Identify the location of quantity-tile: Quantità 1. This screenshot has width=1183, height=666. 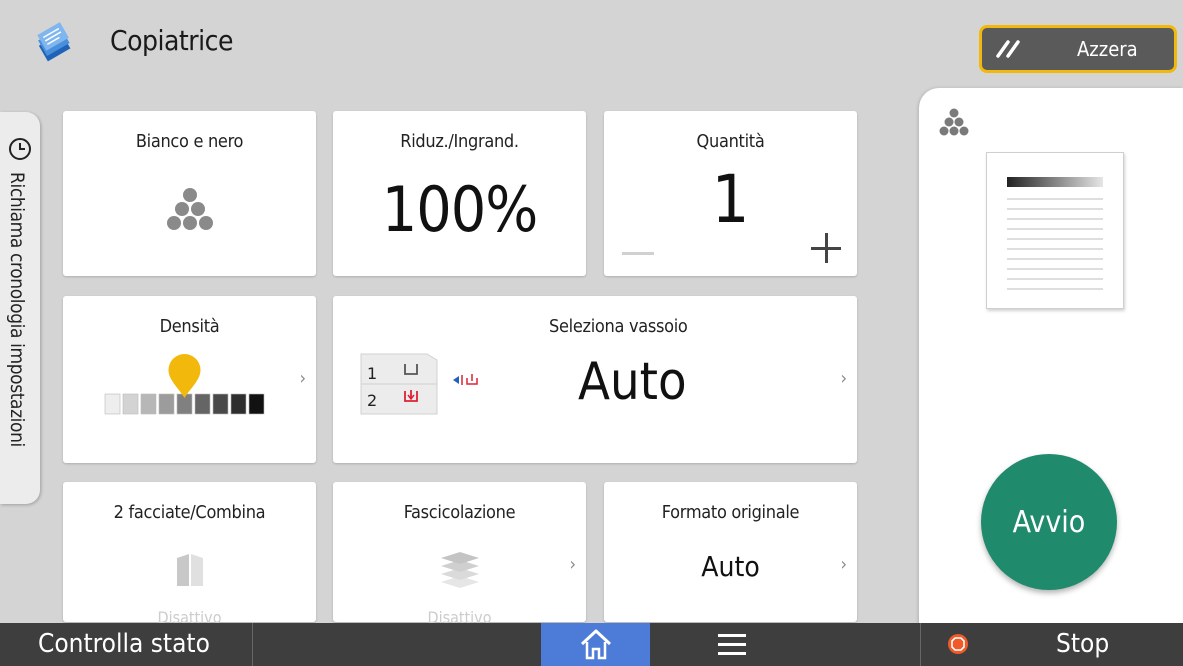
(730, 193).